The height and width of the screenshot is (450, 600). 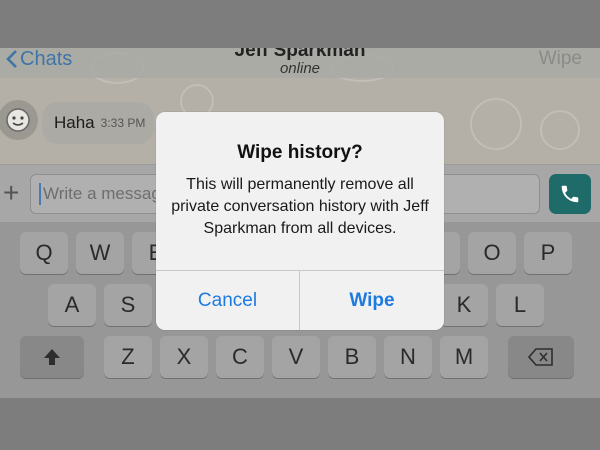 What do you see at coordinates (492, 253) in the screenshot?
I see `key-o: O` at bounding box center [492, 253].